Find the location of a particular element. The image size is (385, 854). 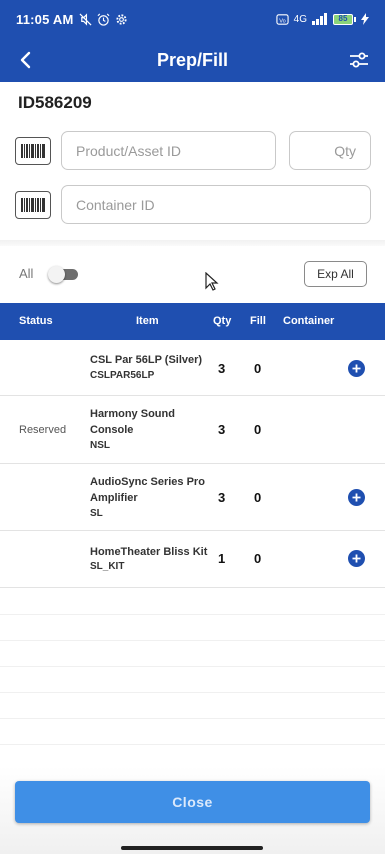

item-name: AudioSync Series Pro Amplifier is located at coordinates (147, 490).